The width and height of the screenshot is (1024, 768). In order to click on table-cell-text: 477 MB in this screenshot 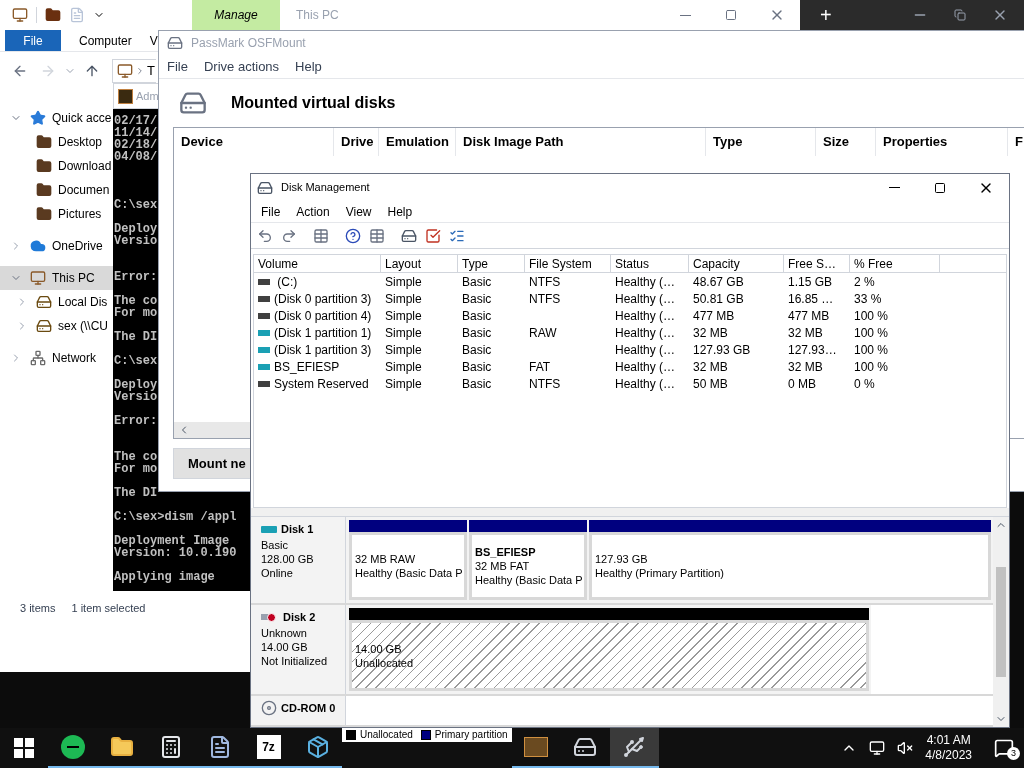, I will do `click(809, 316)`.